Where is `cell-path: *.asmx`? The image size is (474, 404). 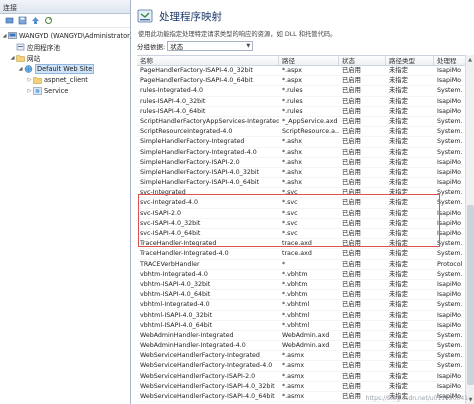
cell-path: *.asmx is located at coordinates (293, 396).